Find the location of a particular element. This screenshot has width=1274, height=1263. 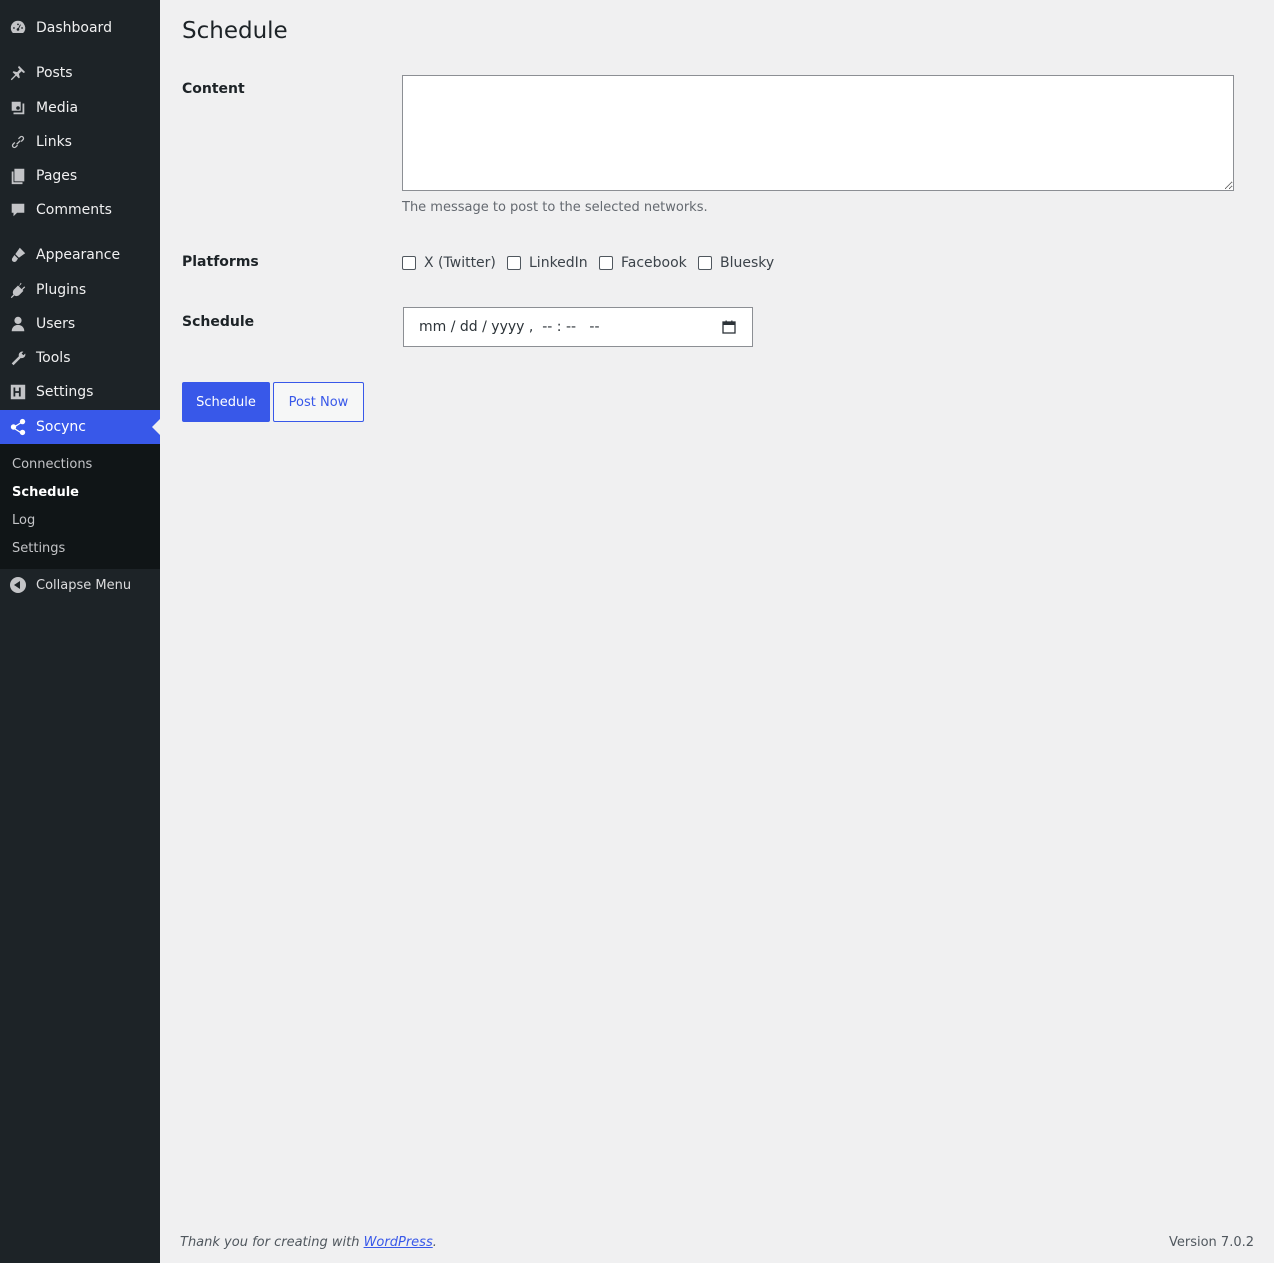

sidebar-item-label: Tools is located at coordinates (53, 358).